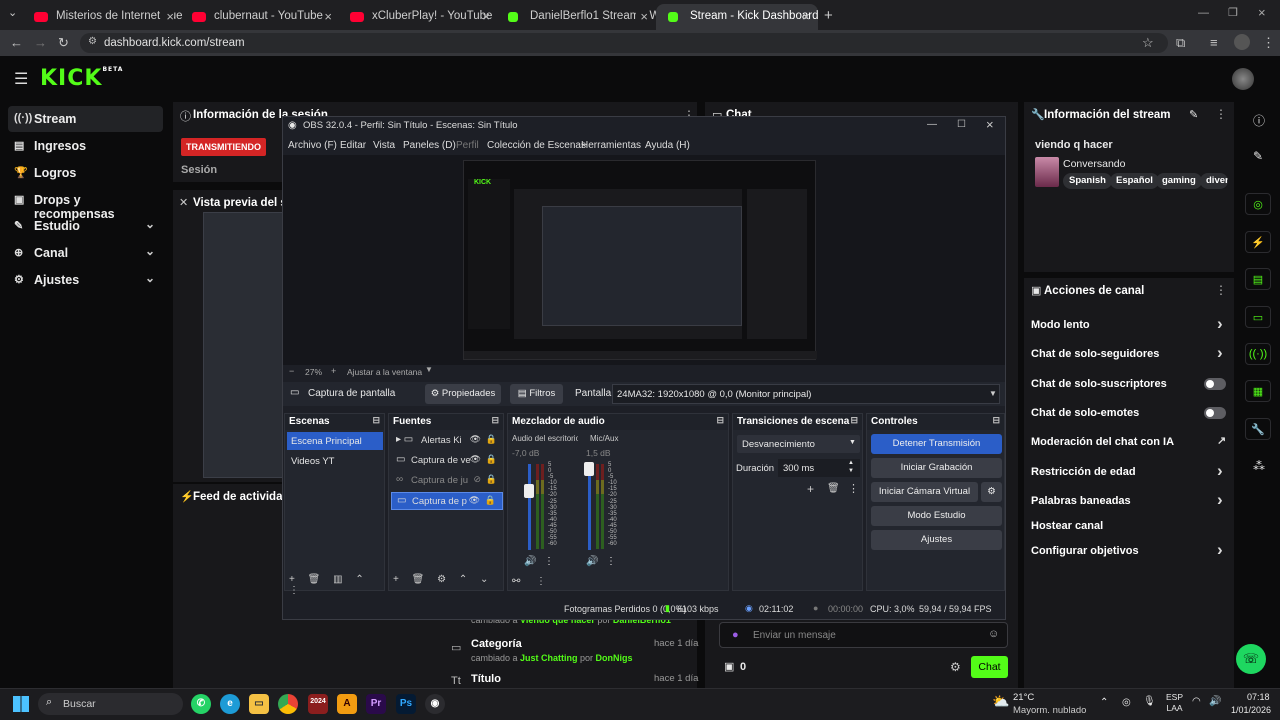  Describe the element at coordinates (936, 468) in the screenshot. I see `start-recording-button: Iniciar Grabación` at that location.